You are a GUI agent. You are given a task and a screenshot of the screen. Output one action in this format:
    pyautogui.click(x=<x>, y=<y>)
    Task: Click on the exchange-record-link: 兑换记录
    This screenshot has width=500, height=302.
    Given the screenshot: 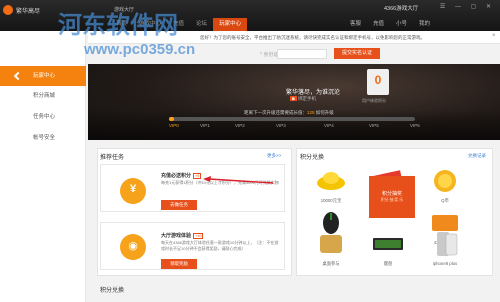 What is the action you would take?
    pyautogui.click(x=477, y=156)
    